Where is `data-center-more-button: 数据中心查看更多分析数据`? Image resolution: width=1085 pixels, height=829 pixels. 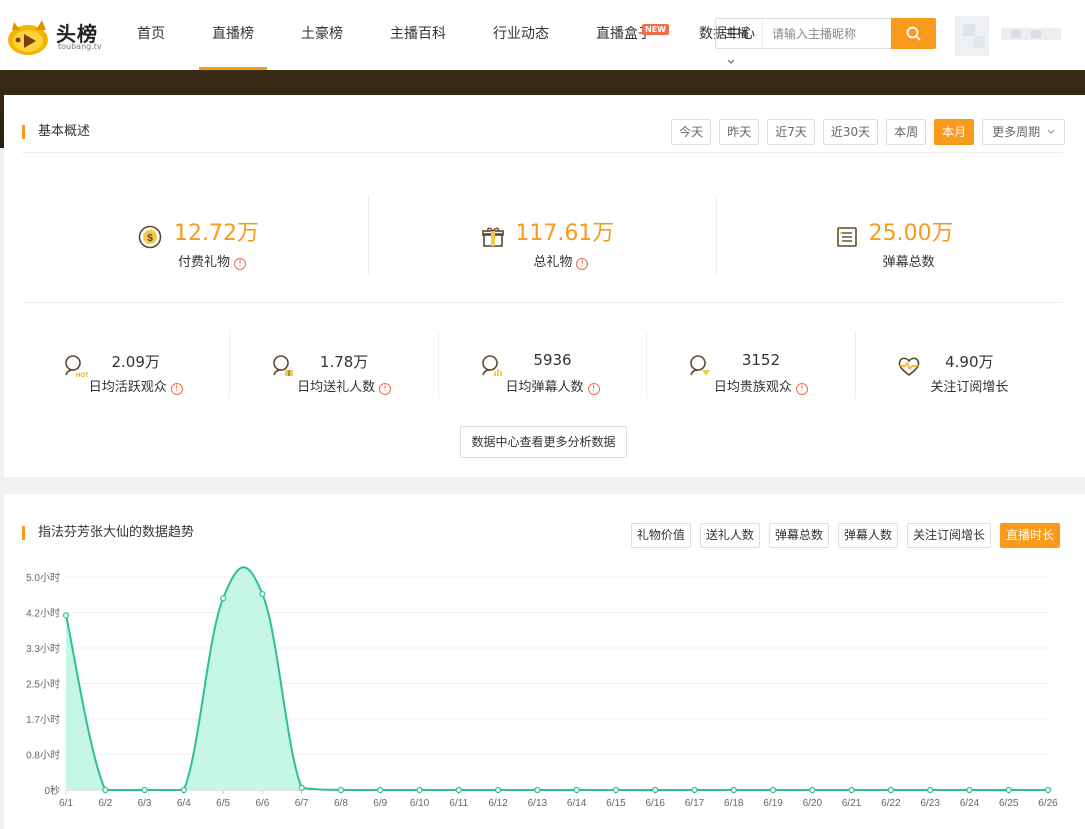 data-center-more-button: 数据中心查看更多分析数据 is located at coordinates (543, 442).